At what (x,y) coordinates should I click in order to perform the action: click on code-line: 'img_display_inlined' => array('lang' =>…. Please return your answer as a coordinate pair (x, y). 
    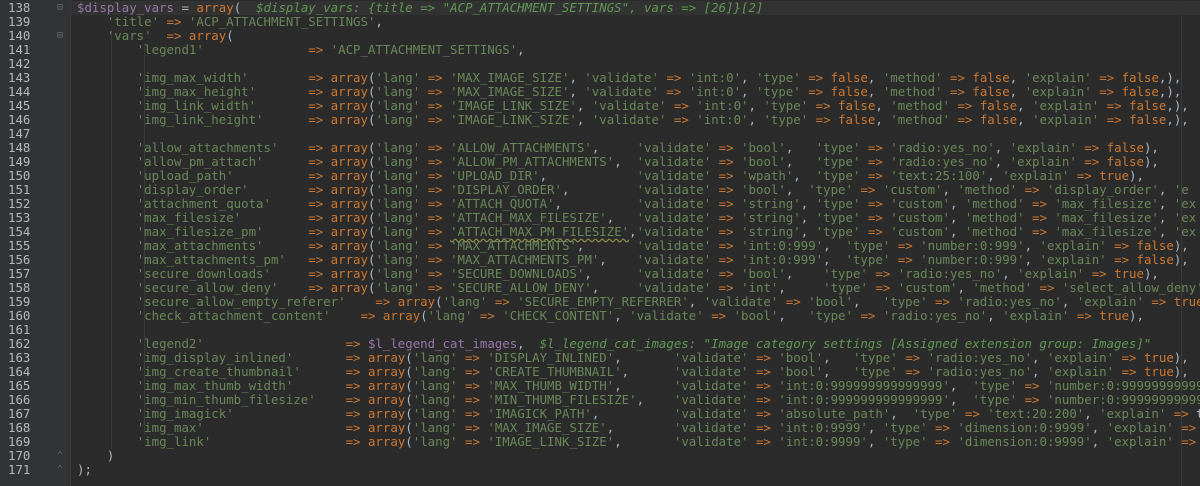
    Looking at the image, I should click on (633, 358).